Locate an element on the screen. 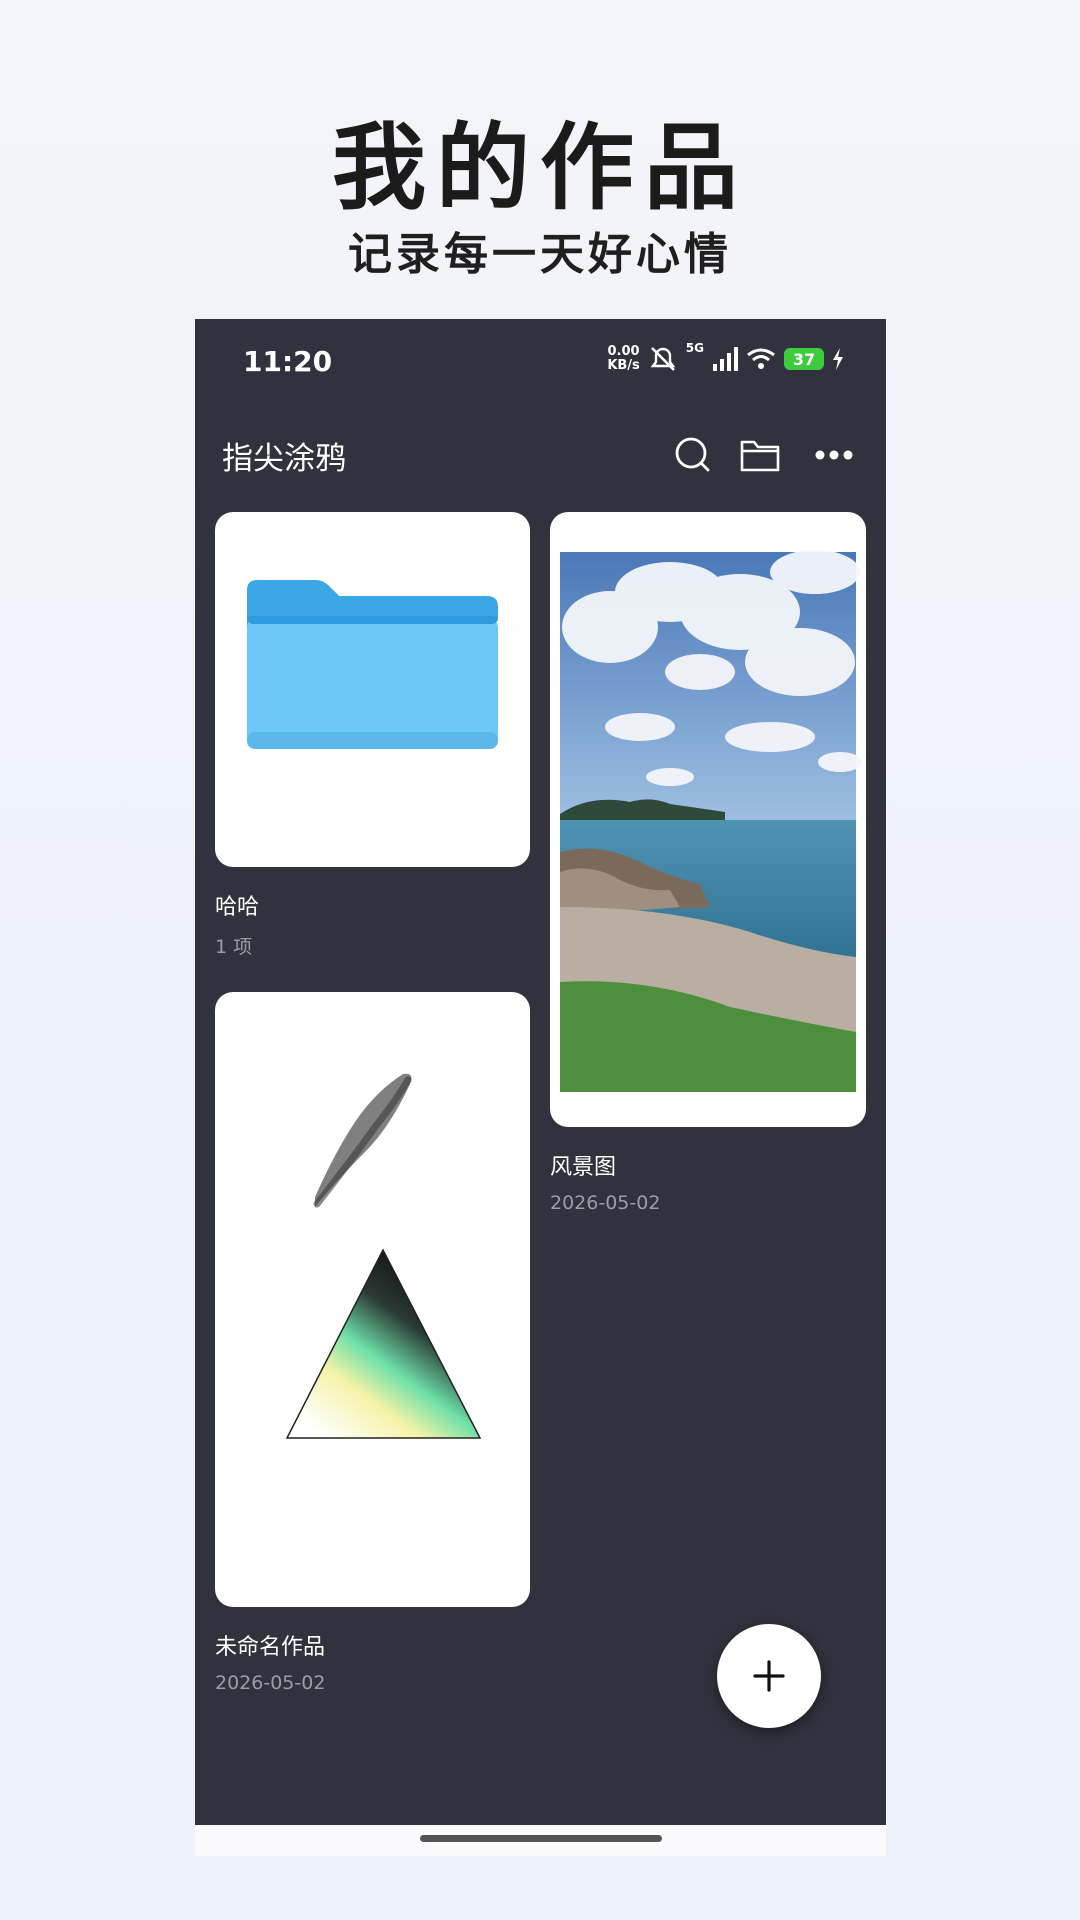 The width and height of the screenshot is (1080, 1920). folder-icon is located at coordinates (760, 456).